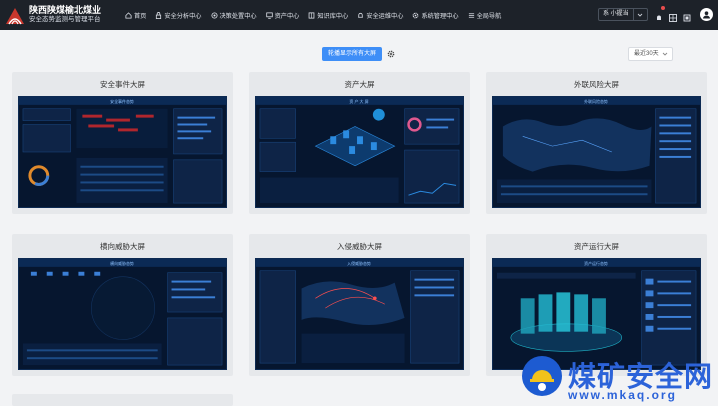 The height and width of the screenshot is (406, 718). I want to click on user-switcher: 系 小握当, so click(623, 14).